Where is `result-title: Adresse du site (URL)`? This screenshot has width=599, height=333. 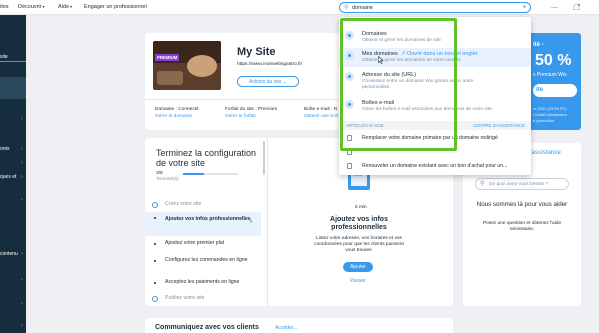
result-title: Adresse du site (URL) is located at coordinates (389, 75).